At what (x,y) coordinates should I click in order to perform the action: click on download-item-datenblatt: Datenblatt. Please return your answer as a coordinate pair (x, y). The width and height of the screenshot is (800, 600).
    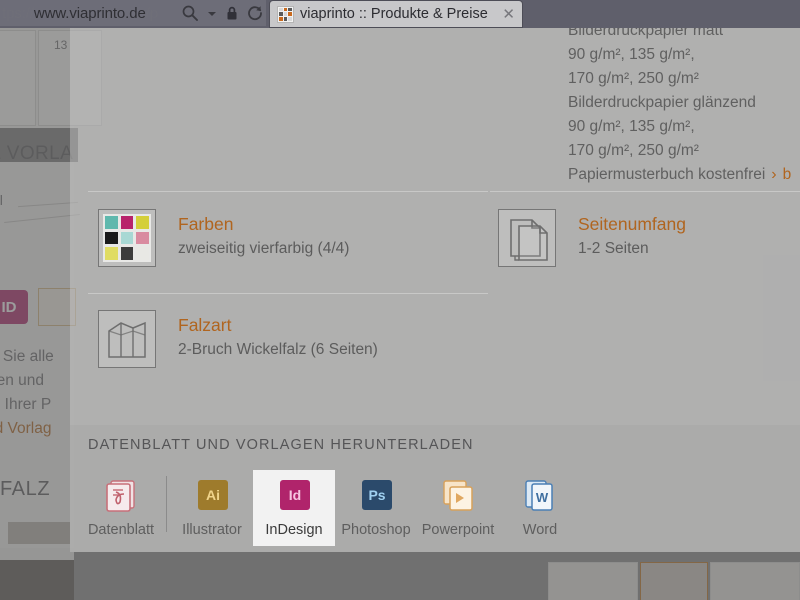
    Looking at the image, I should click on (121, 508).